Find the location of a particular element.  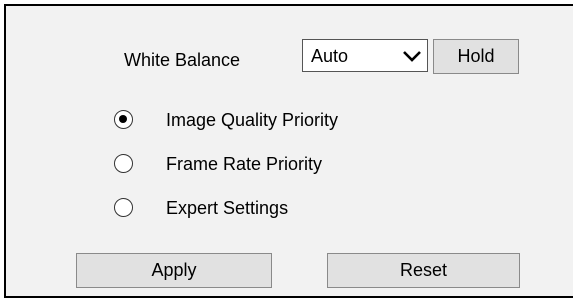

white-balance-label: White Balance is located at coordinates (182, 60).